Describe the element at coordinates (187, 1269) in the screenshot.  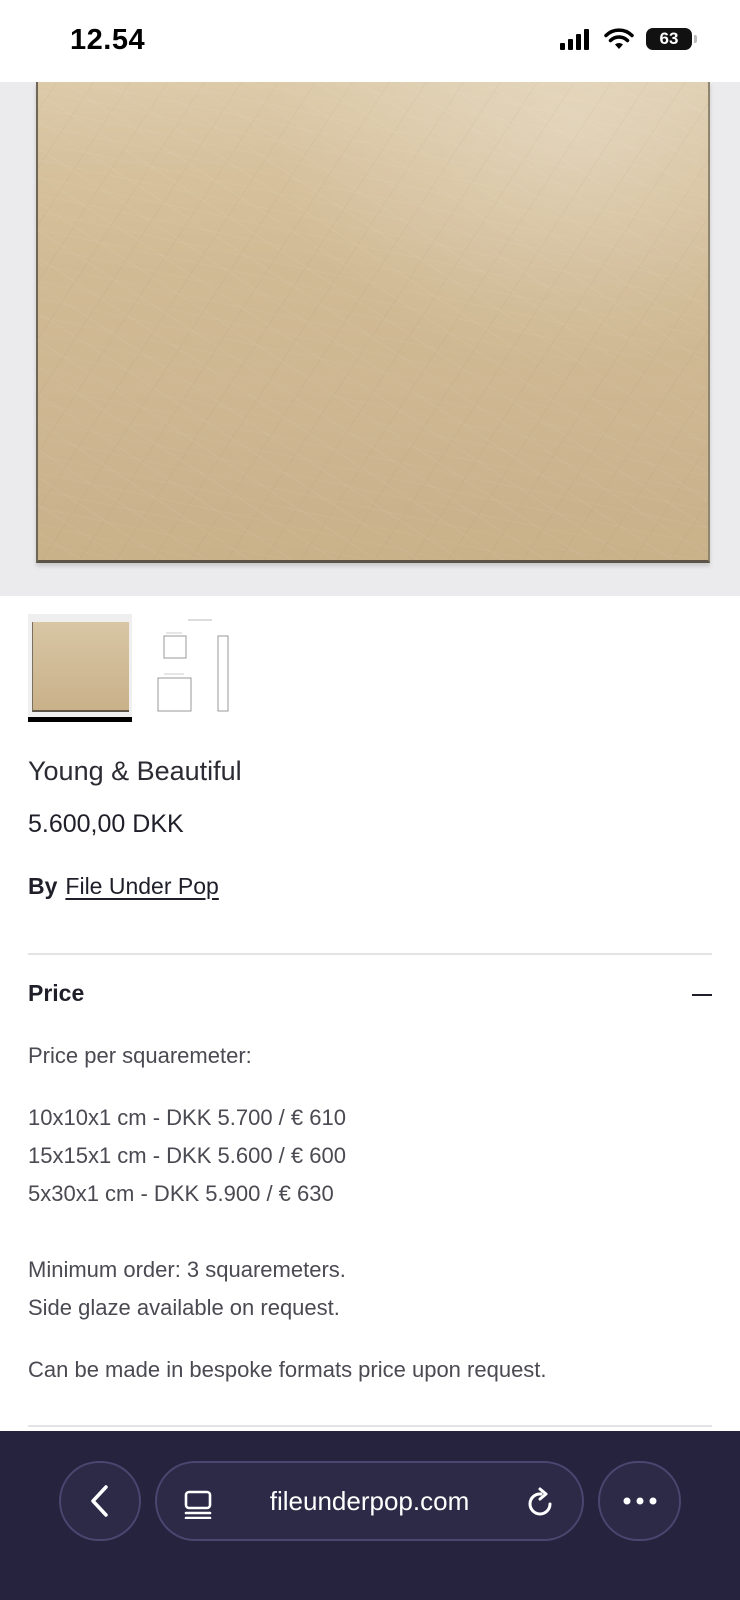
I see `minimum-order-text: Minimum order: 3 squaremeters.` at that location.